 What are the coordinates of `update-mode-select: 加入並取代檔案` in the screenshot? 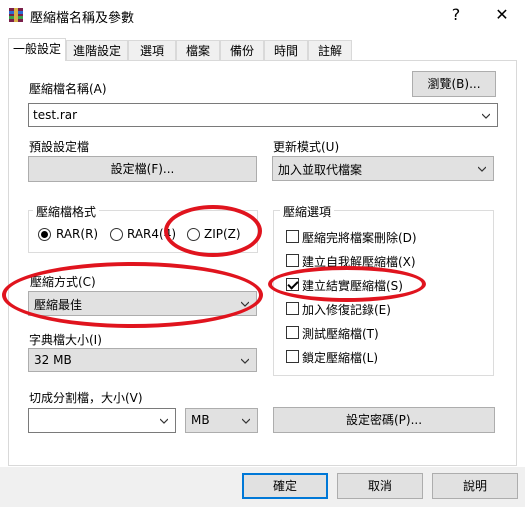 It's located at (383, 168).